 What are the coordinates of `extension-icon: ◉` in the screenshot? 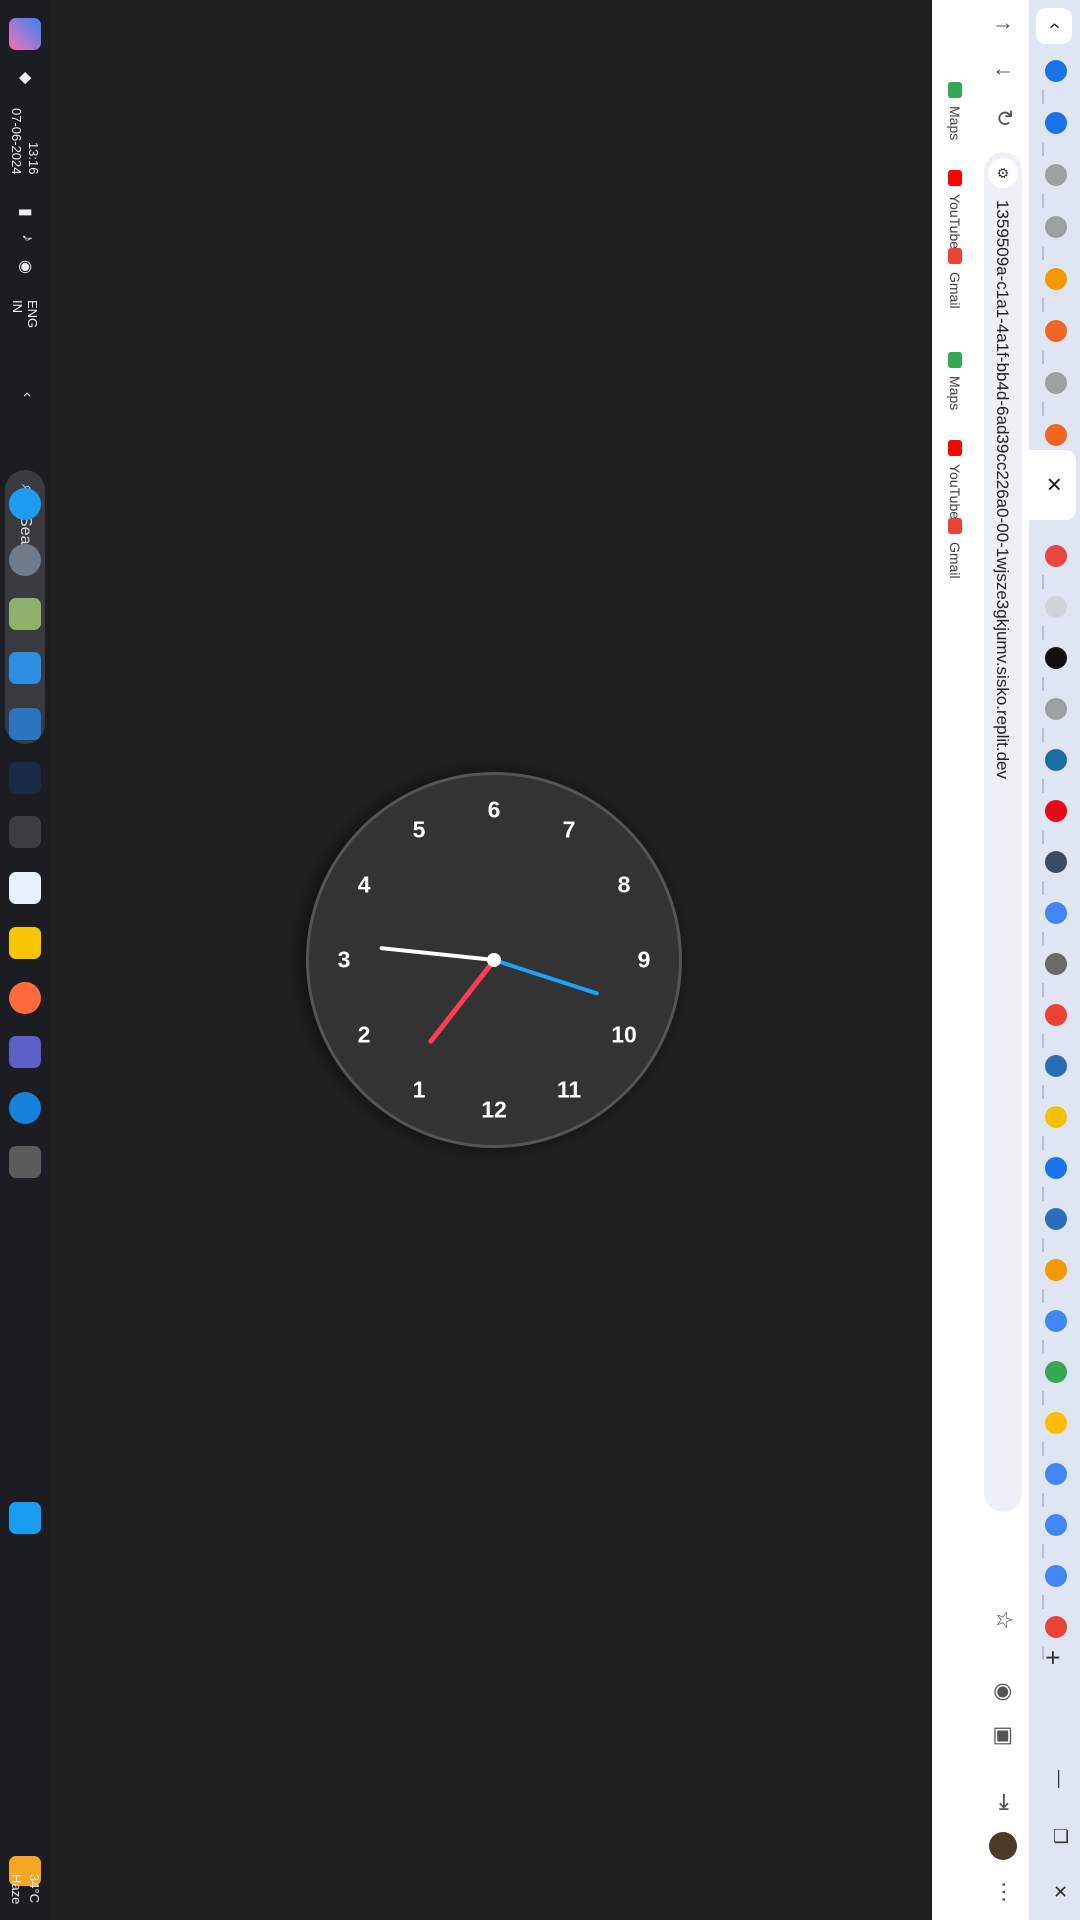 It's located at (1003, 1692).